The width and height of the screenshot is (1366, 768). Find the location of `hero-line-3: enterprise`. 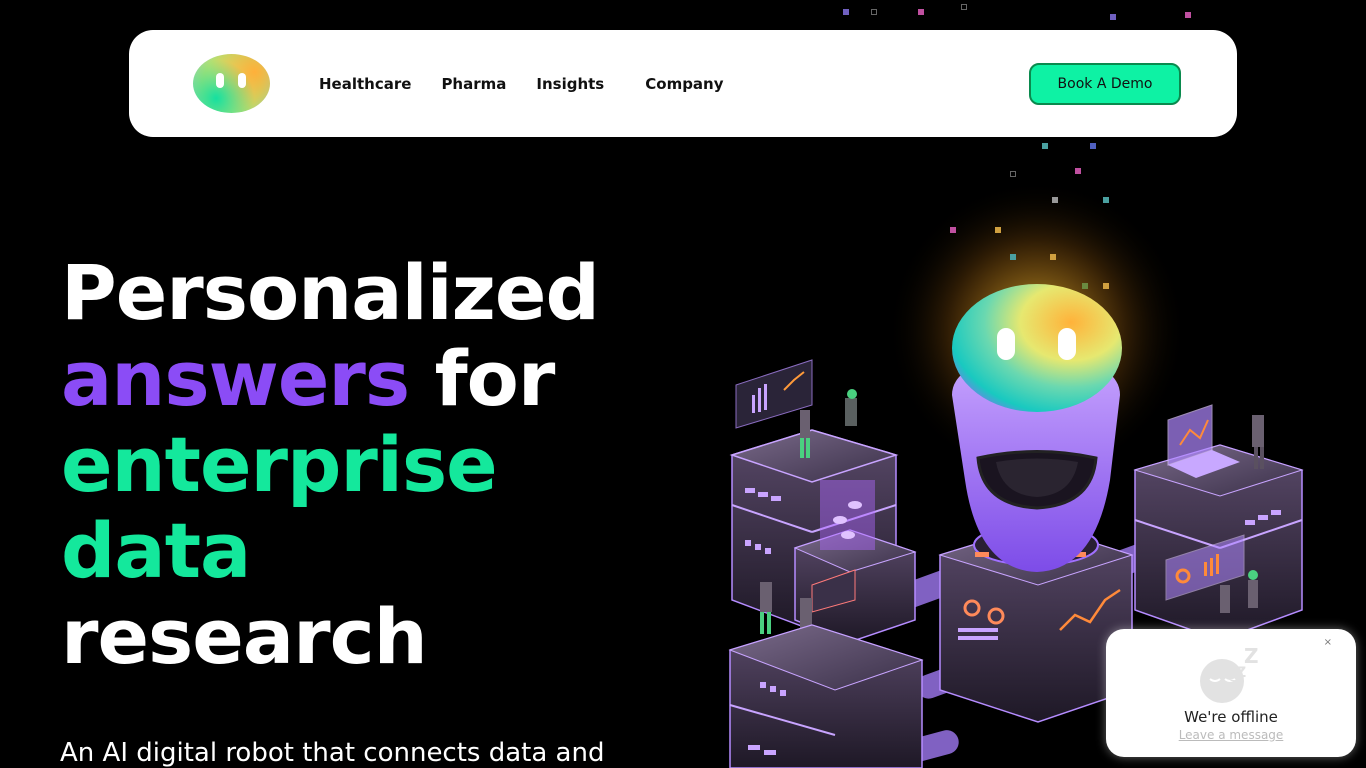

hero-line-3: enterprise is located at coordinates (279, 464).